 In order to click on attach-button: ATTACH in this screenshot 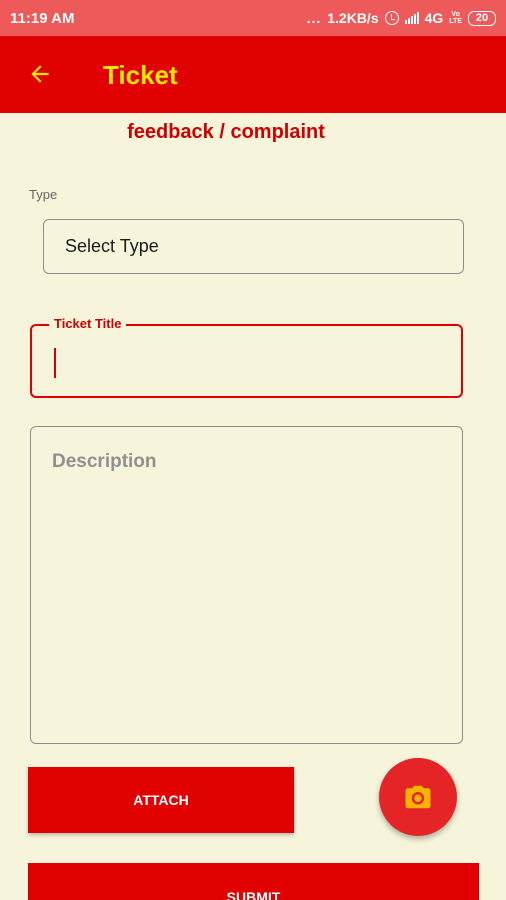, I will do `click(161, 800)`.